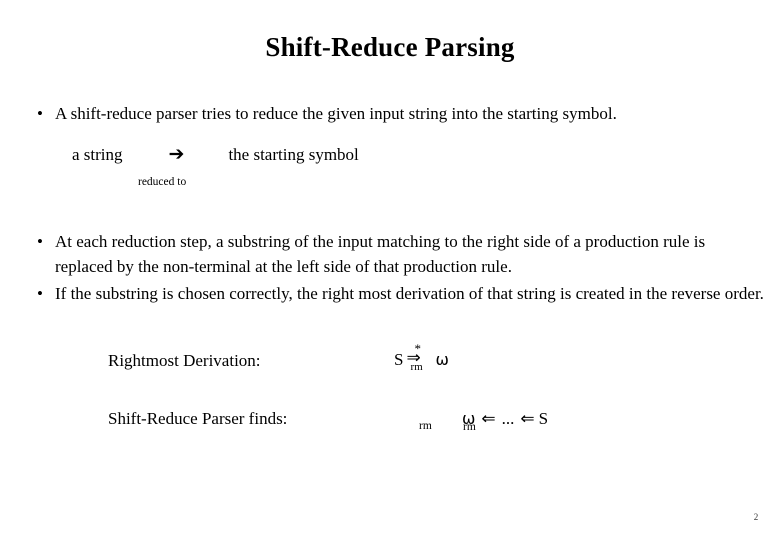 This screenshot has height=540, width=780. What do you see at coordinates (215, 155) in the screenshot?
I see `reduction-diagram: a string ➔ the starting symbol` at bounding box center [215, 155].